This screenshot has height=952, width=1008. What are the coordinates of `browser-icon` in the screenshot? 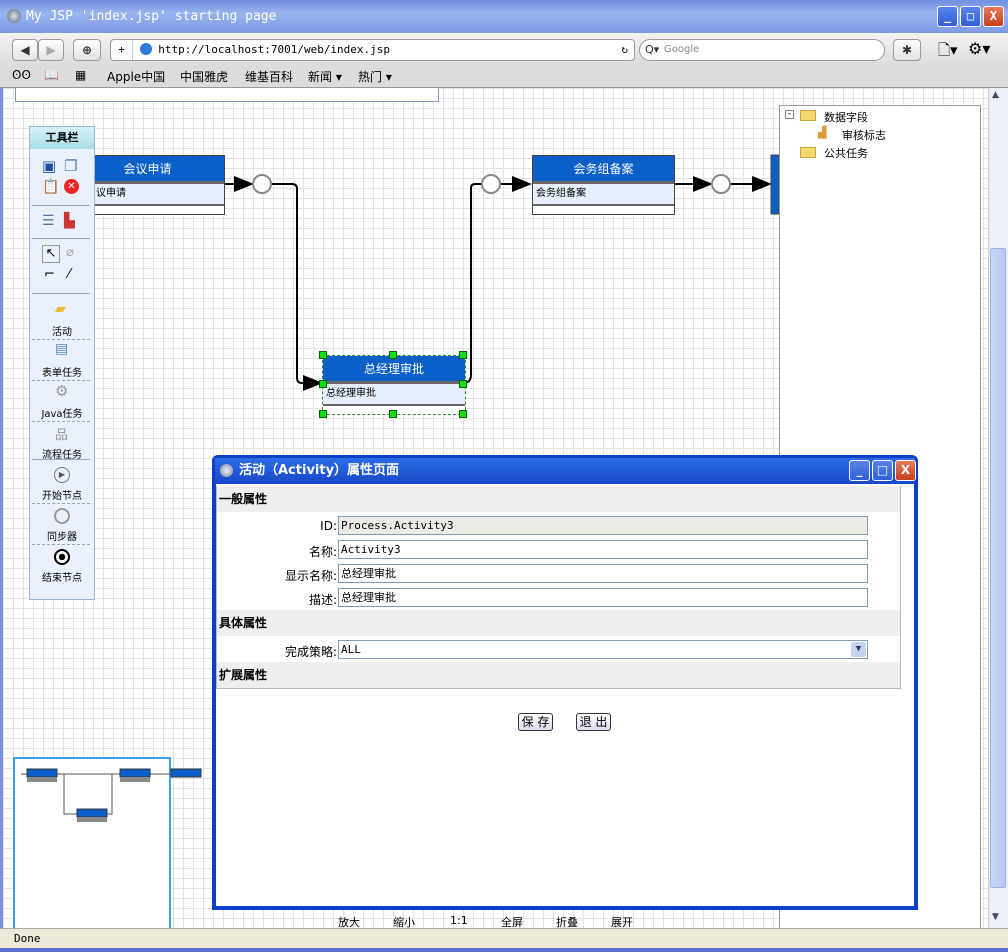 It's located at (14, 16).